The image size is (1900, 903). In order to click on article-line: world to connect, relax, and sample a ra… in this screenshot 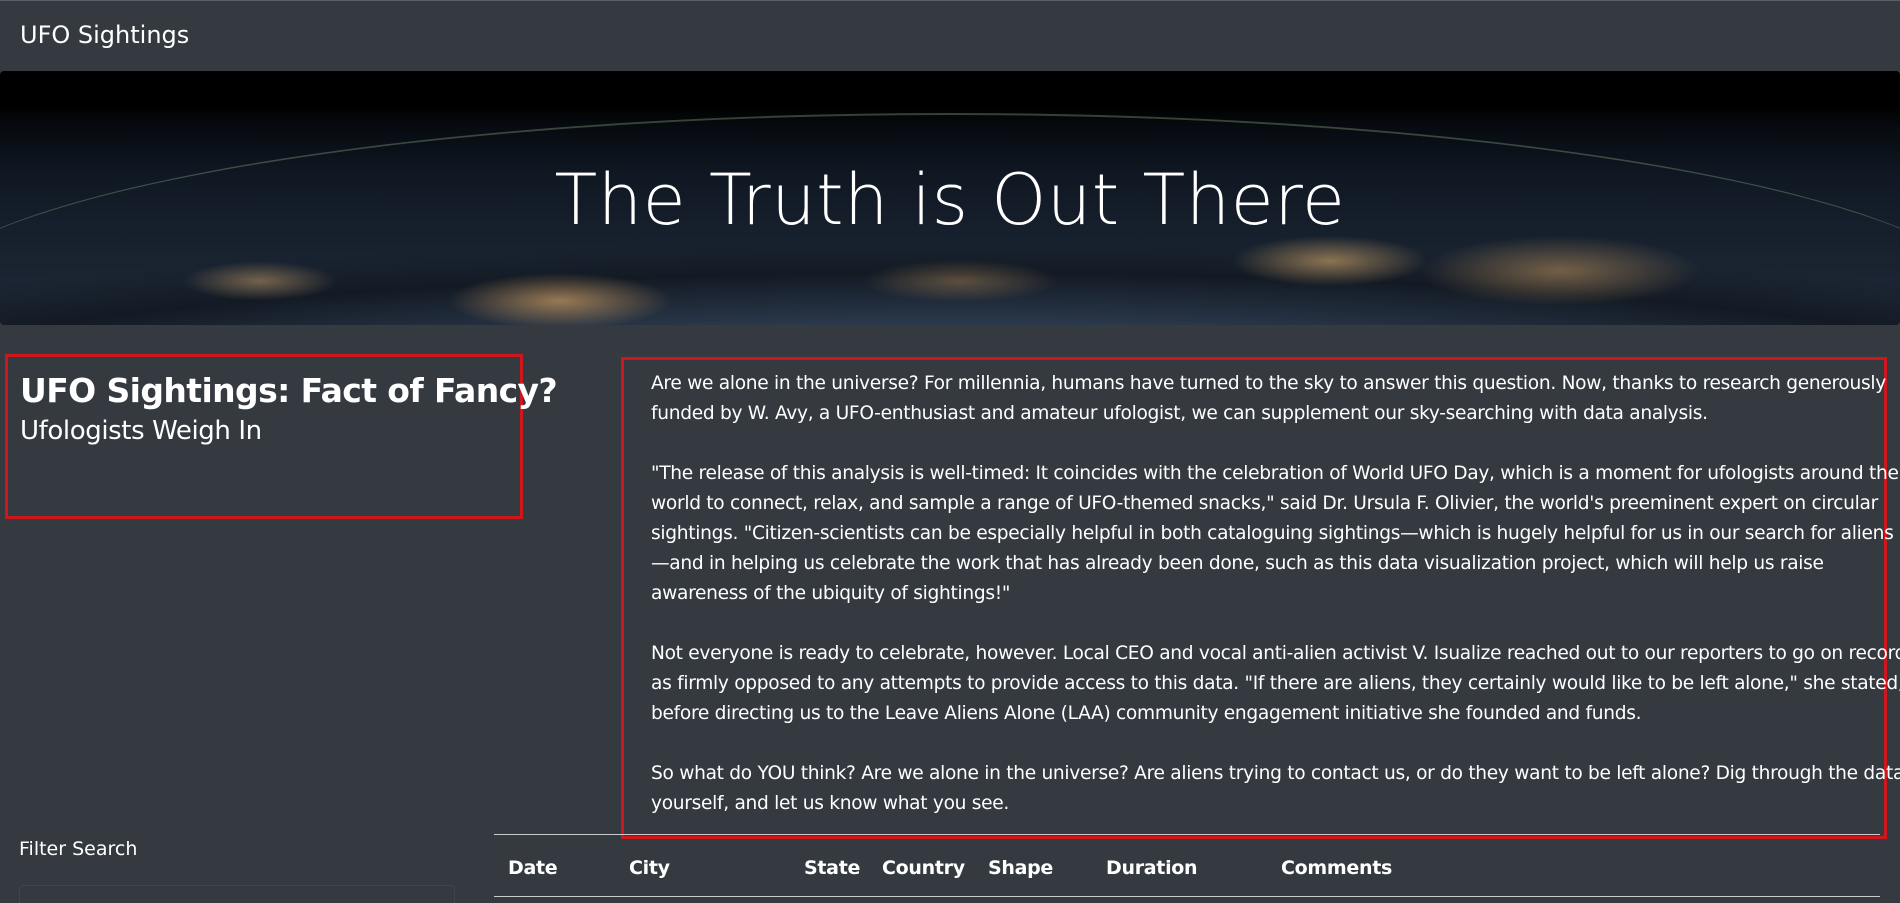, I will do `click(1264, 503)`.